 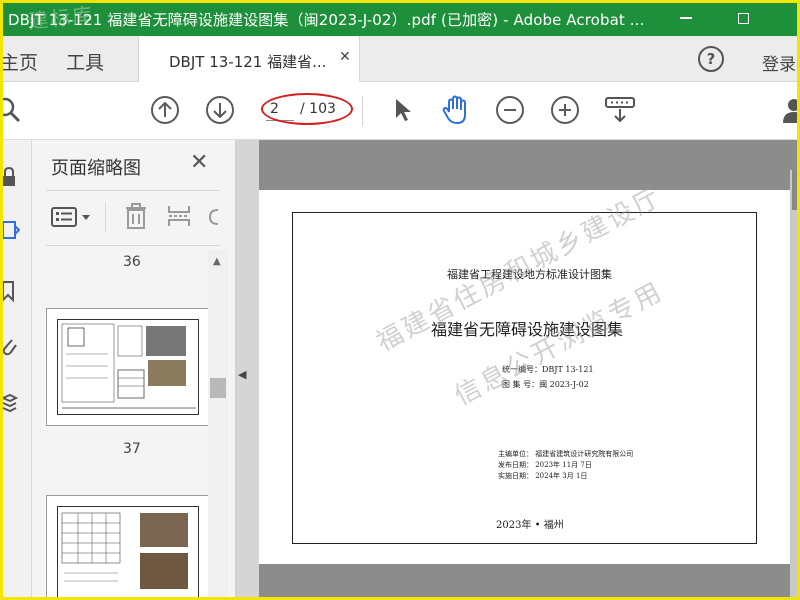 What do you see at coordinates (11, 347) in the screenshot?
I see `attachments-icon` at bounding box center [11, 347].